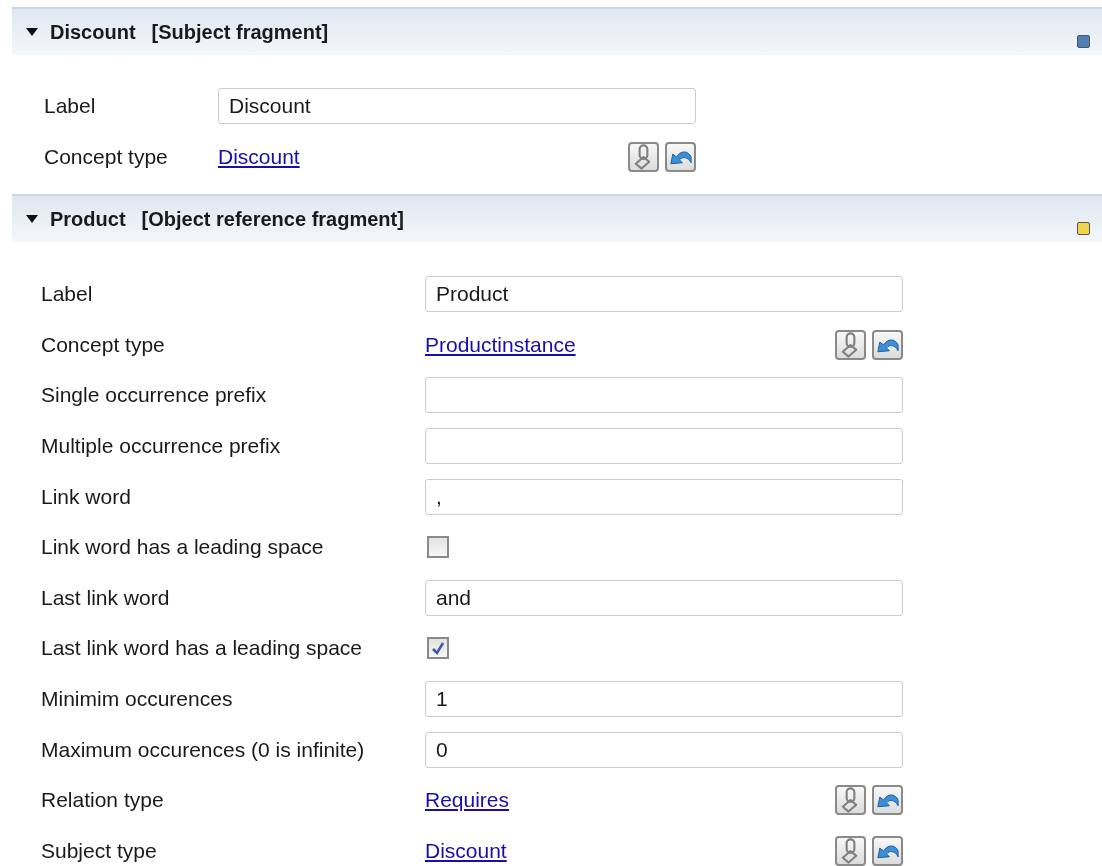 The height and width of the screenshot is (866, 1102). I want to click on section-subtitle: [Subject fragment], so click(240, 32).